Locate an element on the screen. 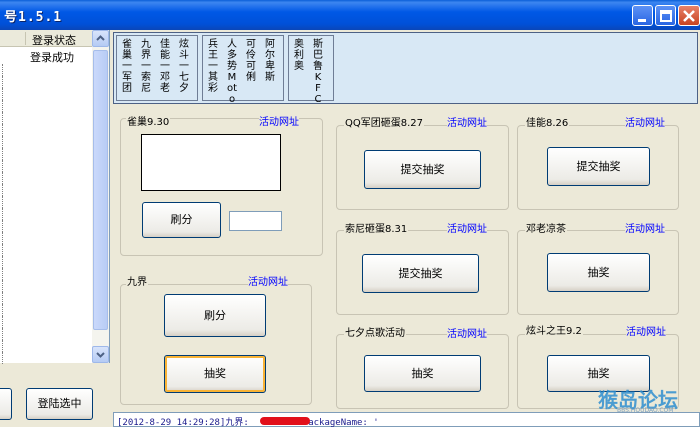  activity-link-suoni: 活动网址 is located at coordinates (467, 227).